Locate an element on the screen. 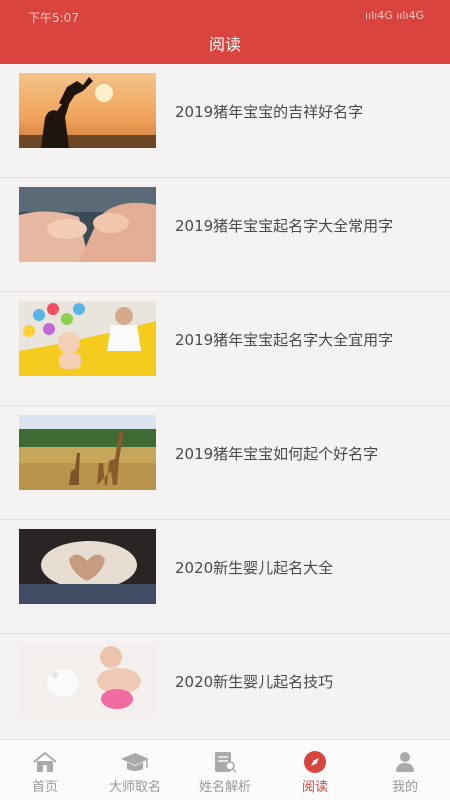 The width and height of the screenshot is (450, 800). article-title: 2019猪年宝宝的吉祥好名字 is located at coordinates (269, 112).